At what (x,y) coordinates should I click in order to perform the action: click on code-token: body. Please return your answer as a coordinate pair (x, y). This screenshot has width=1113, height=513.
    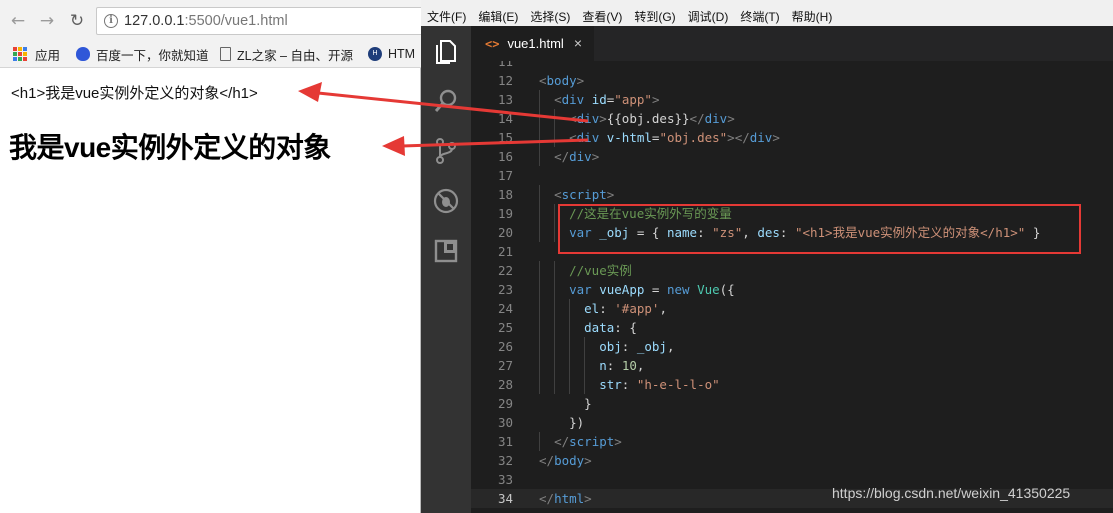
    Looking at the image, I should click on (561, 80).